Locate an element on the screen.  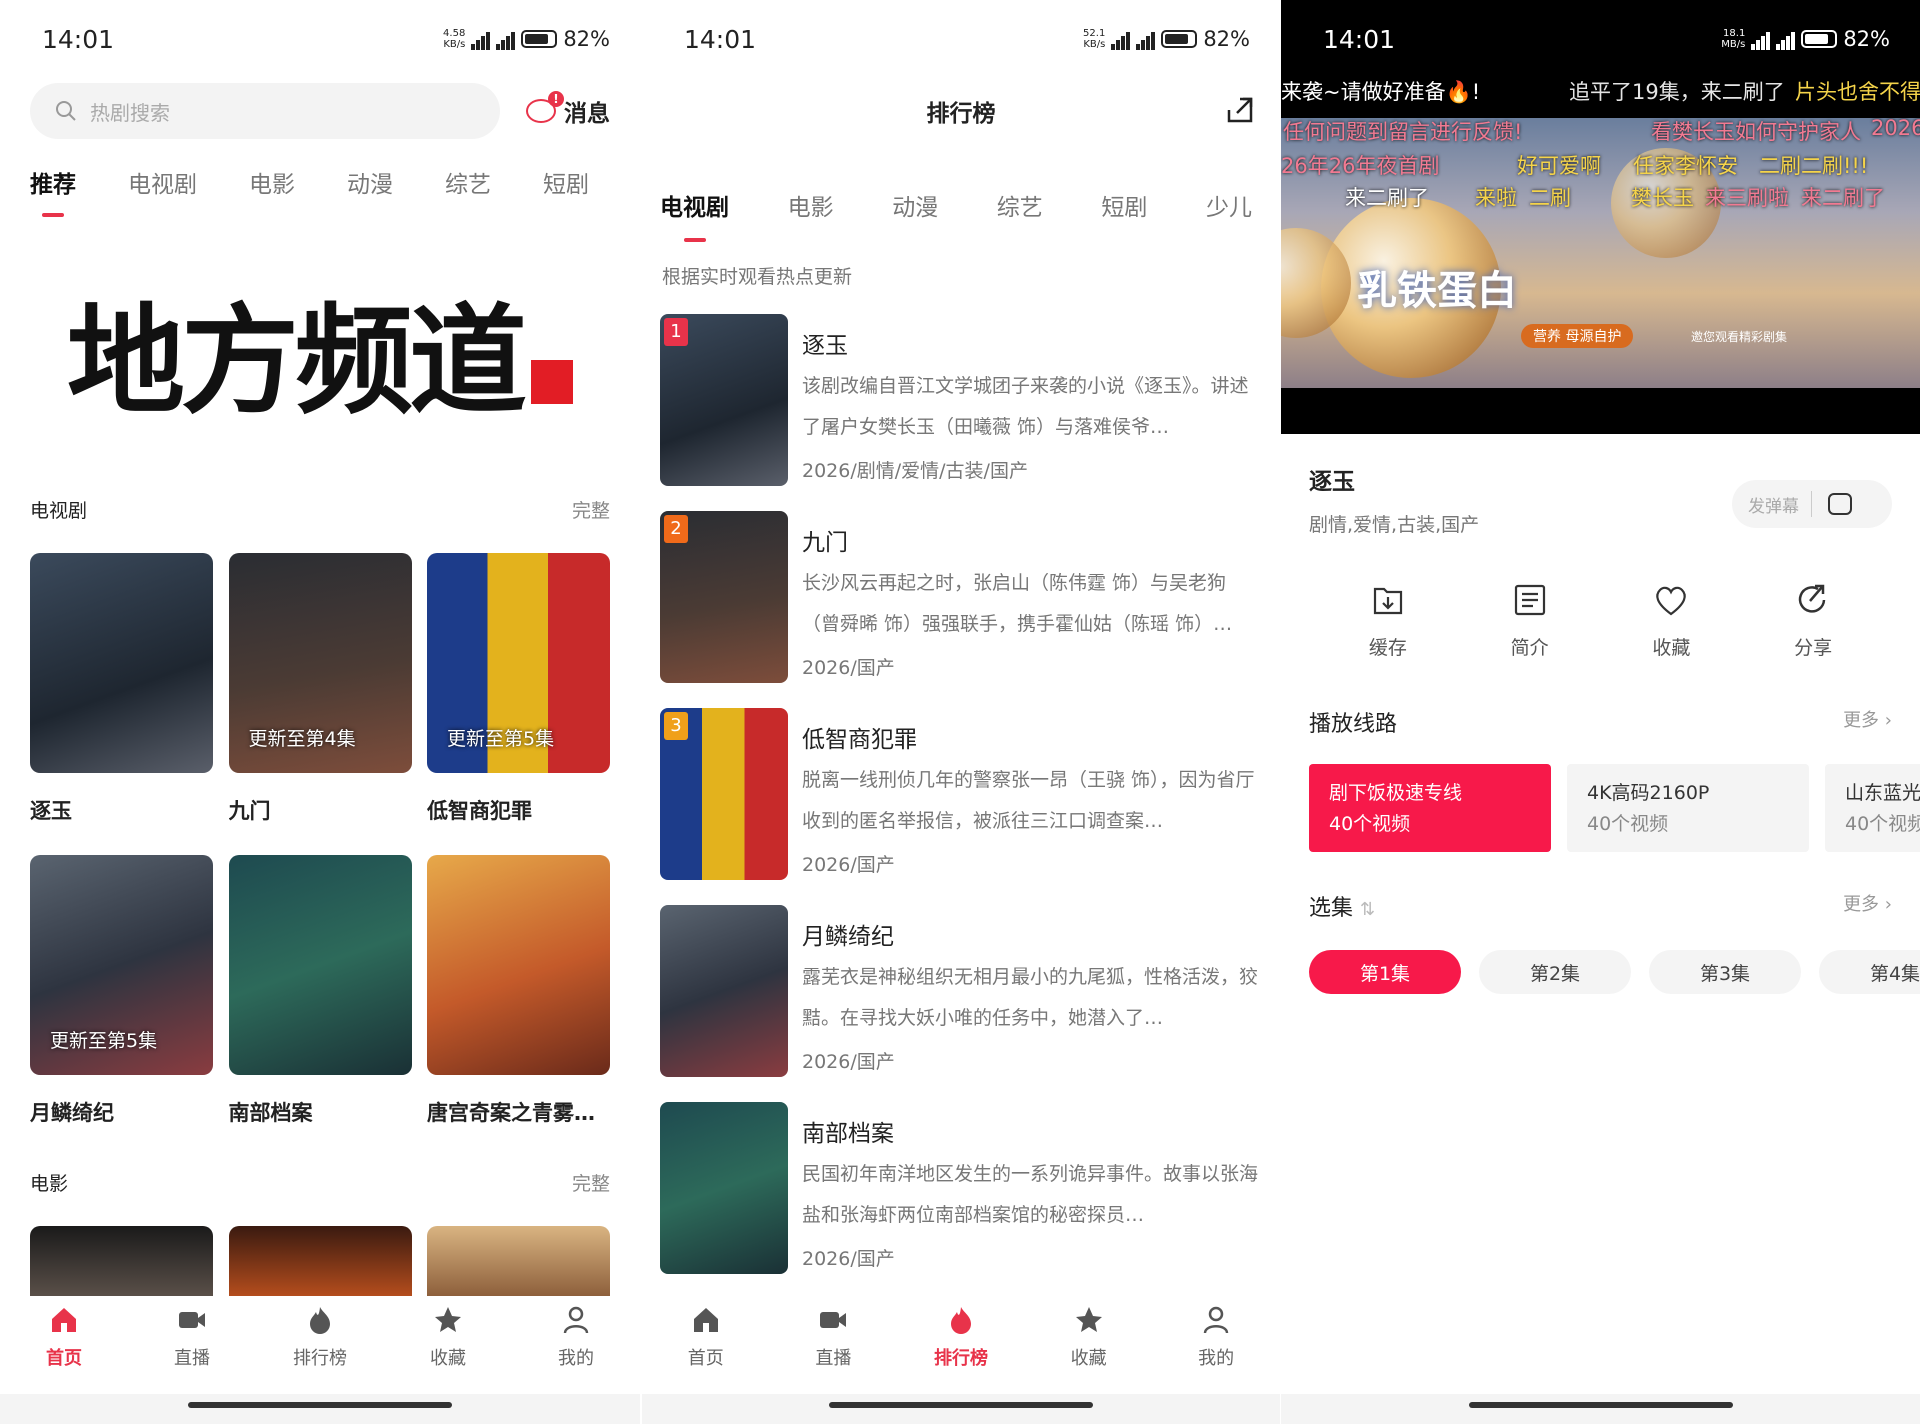
poster-badge: 更新至第5集 is located at coordinates (104, 1041).